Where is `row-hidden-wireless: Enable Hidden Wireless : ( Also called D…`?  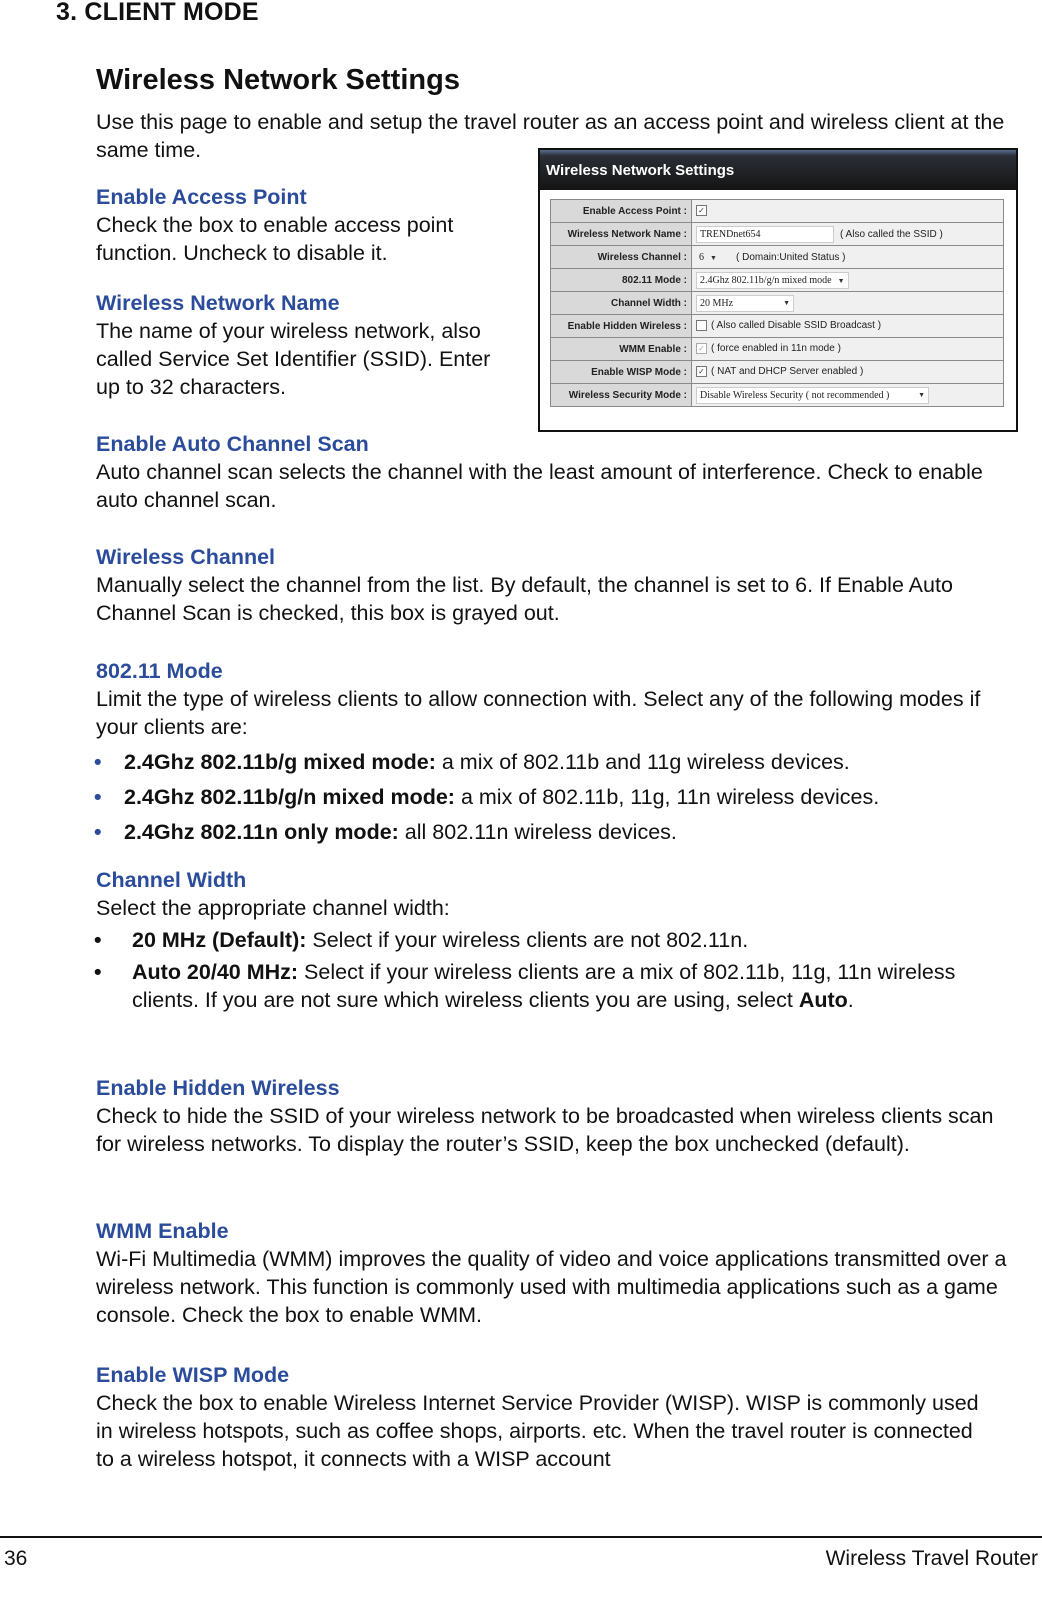 row-hidden-wireless: Enable Hidden Wireless : ( Also called D… is located at coordinates (777, 326).